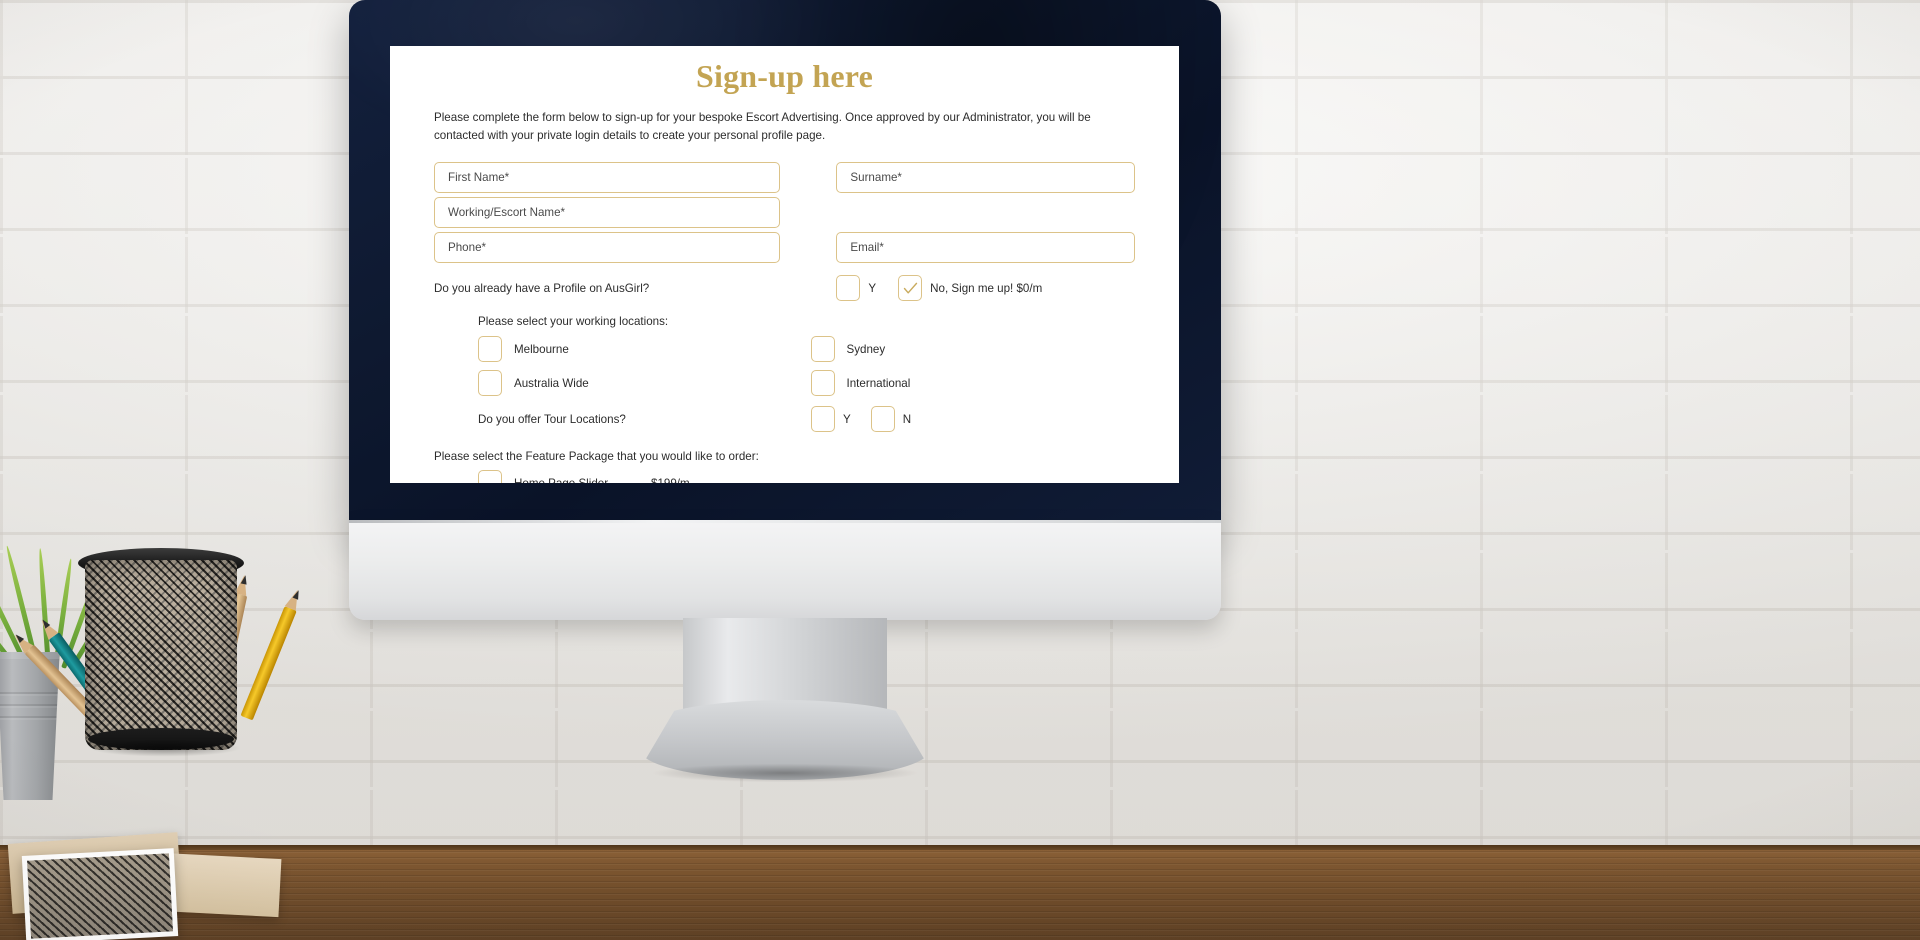 Image resolution: width=1920 pixels, height=940 pixels. I want to click on photo-print-image, so click(100, 896).